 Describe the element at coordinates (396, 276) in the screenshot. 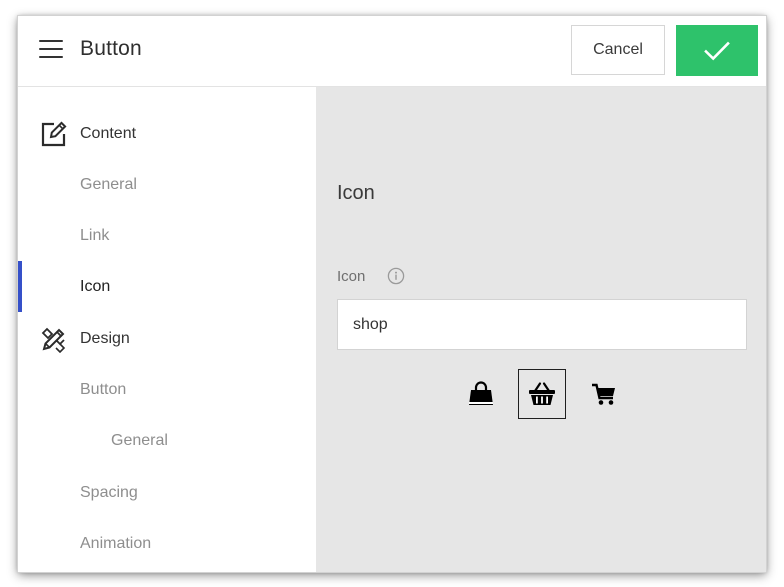

I see `info-icon` at that location.